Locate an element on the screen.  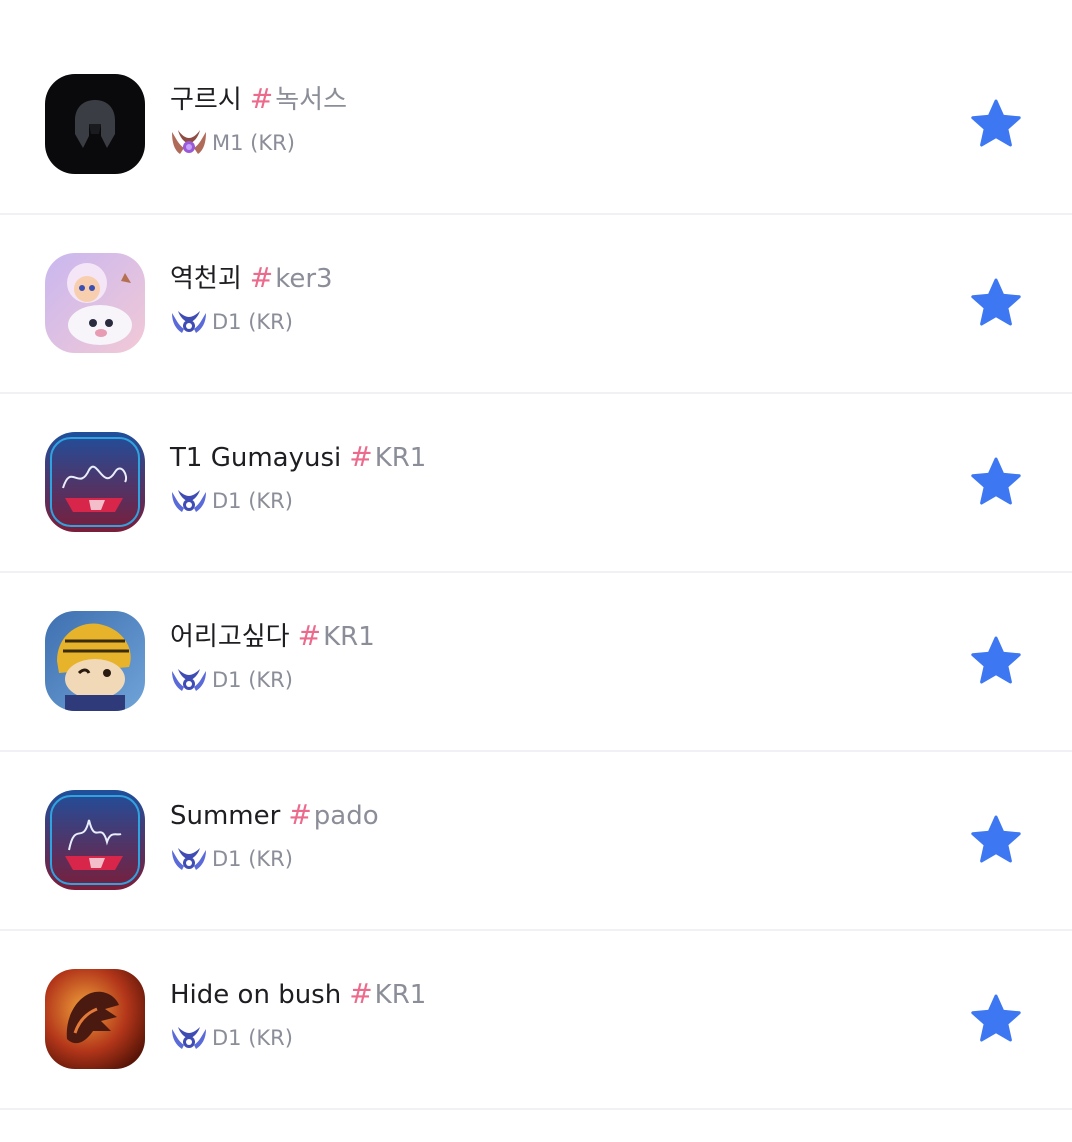
master-emblem-icon is located at coordinates (189, 143).